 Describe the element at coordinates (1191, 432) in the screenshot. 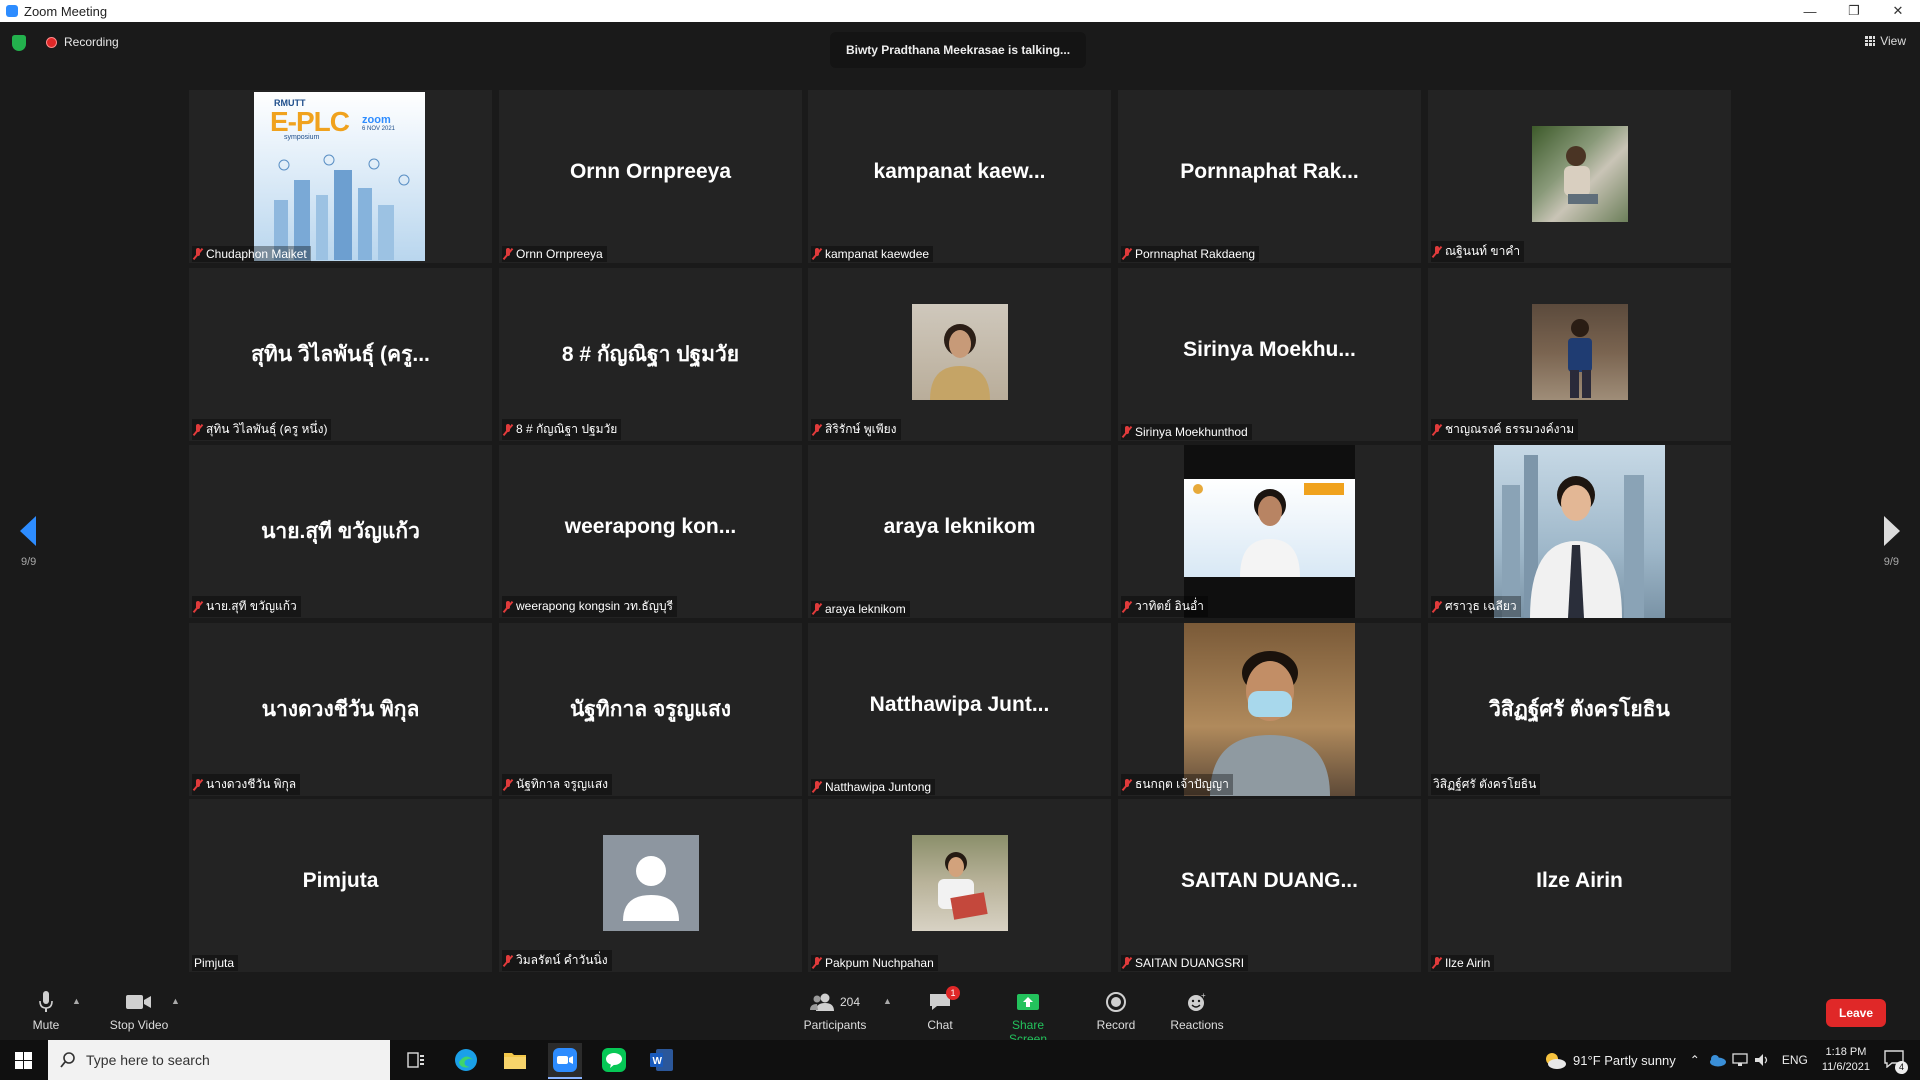

I see `participant-name: Sirinya Moekhunthod` at that location.